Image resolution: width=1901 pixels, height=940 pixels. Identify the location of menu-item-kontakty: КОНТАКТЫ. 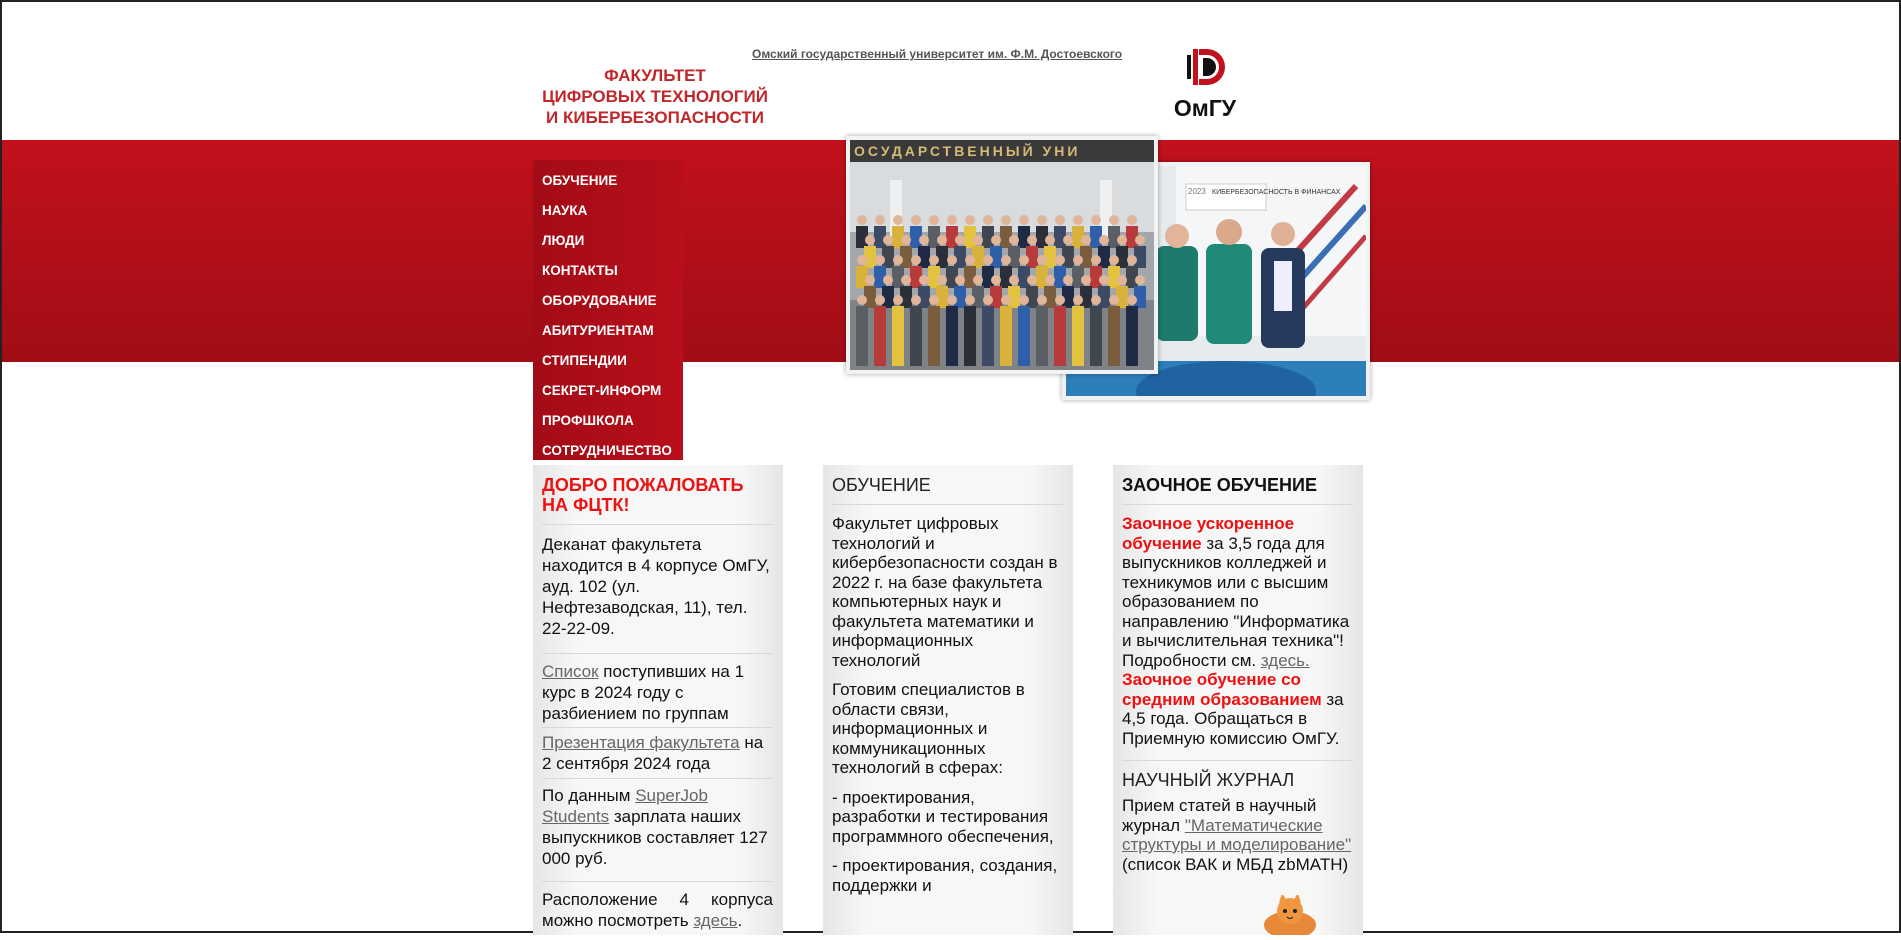
(608, 271).